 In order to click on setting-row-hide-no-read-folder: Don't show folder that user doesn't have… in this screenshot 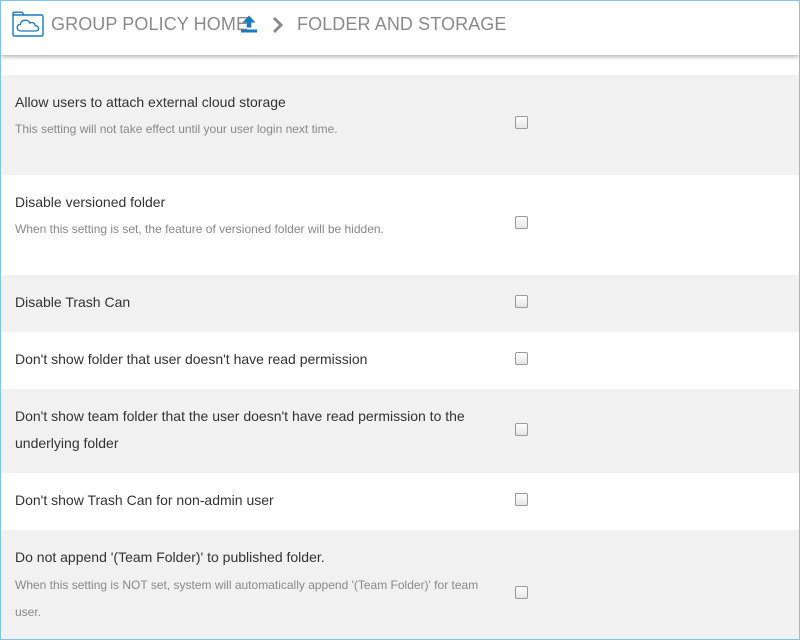, I will do `click(400, 360)`.